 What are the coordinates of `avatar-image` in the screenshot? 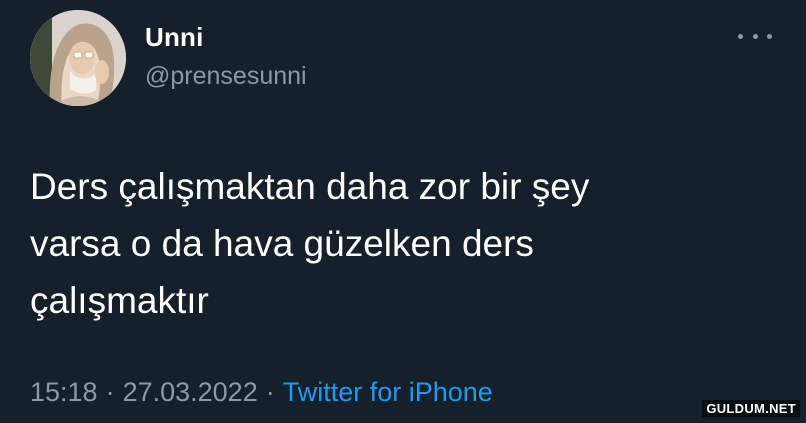 It's located at (78, 58).